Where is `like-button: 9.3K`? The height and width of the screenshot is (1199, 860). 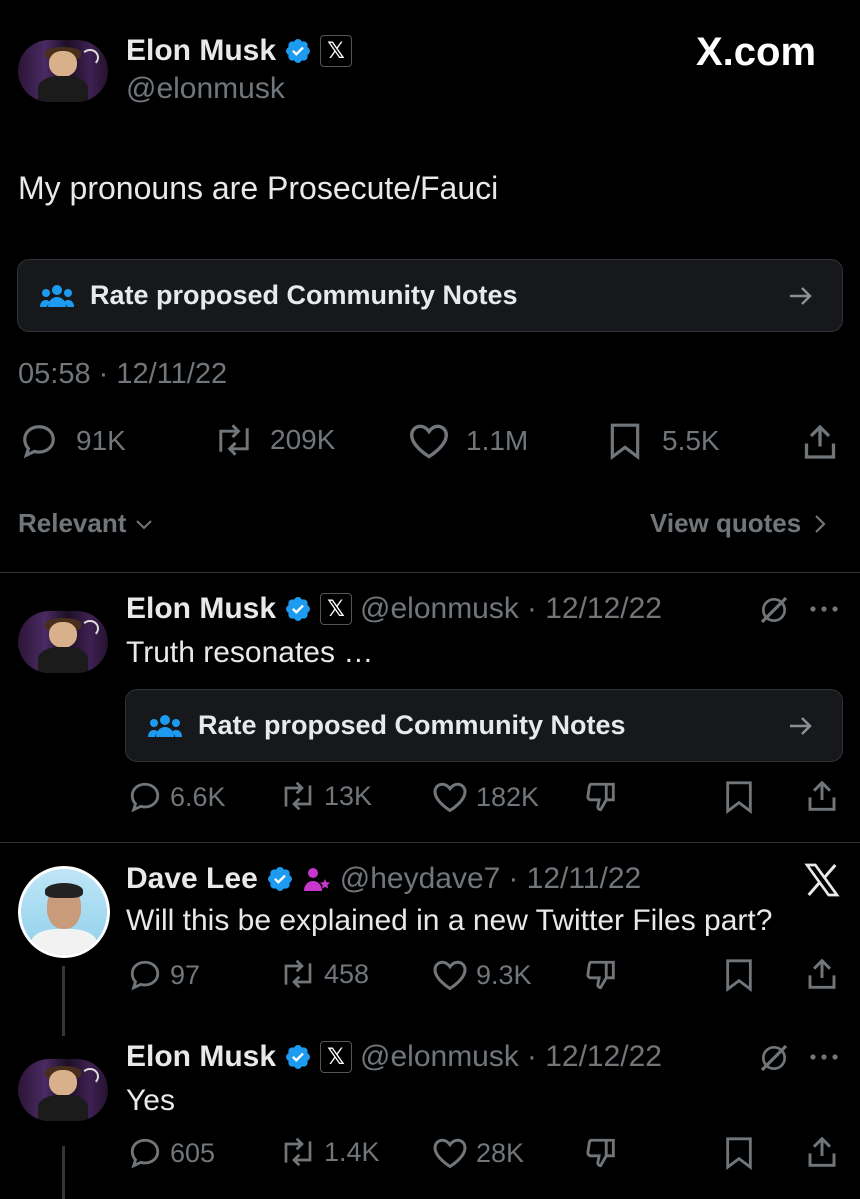 like-button: 9.3K is located at coordinates (482, 975).